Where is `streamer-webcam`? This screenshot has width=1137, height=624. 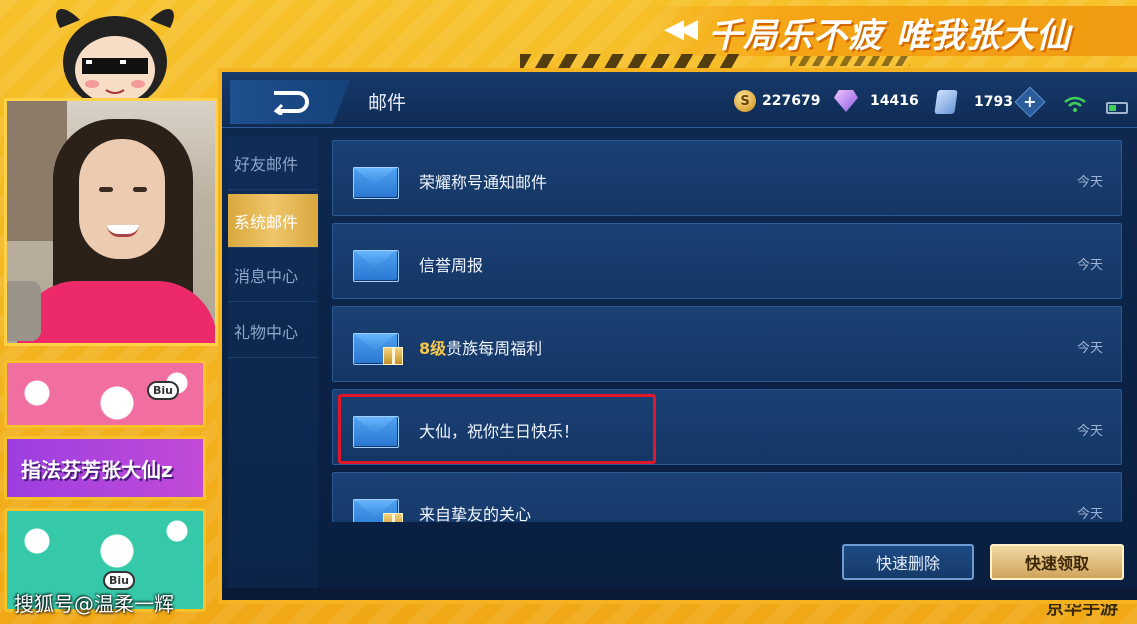
streamer-webcam is located at coordinates (111, 222).